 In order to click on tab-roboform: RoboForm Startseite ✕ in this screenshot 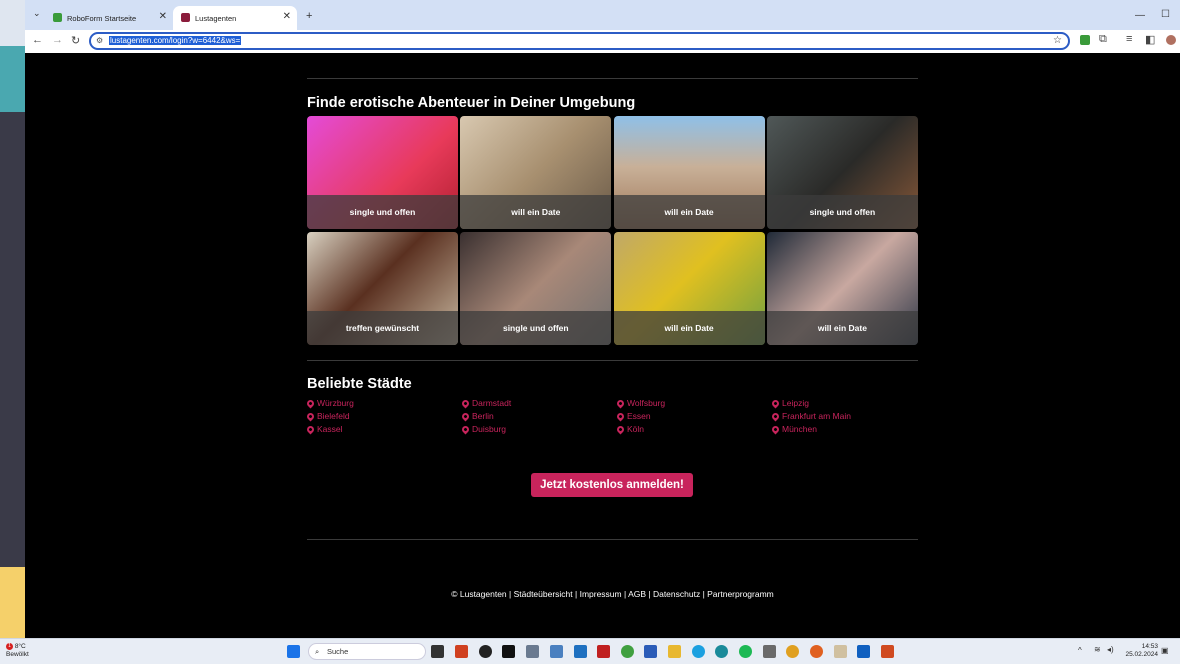, I will do `click(109, 18)`.